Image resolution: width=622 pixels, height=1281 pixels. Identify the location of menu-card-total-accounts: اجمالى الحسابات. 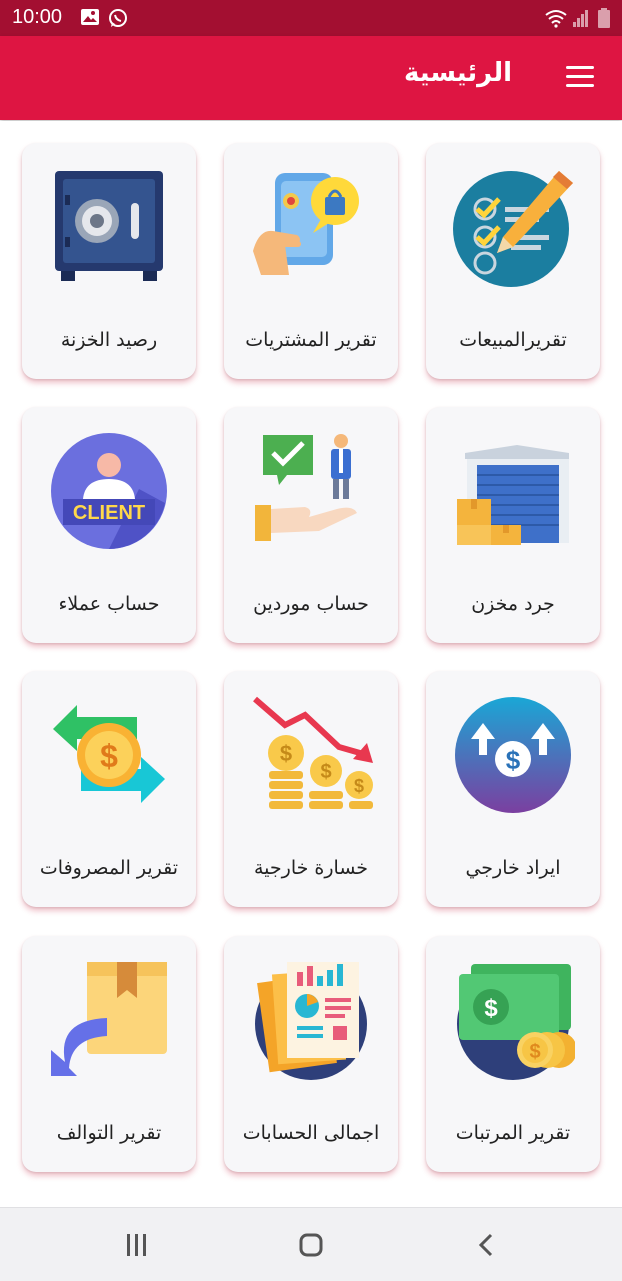
(311, 1054).